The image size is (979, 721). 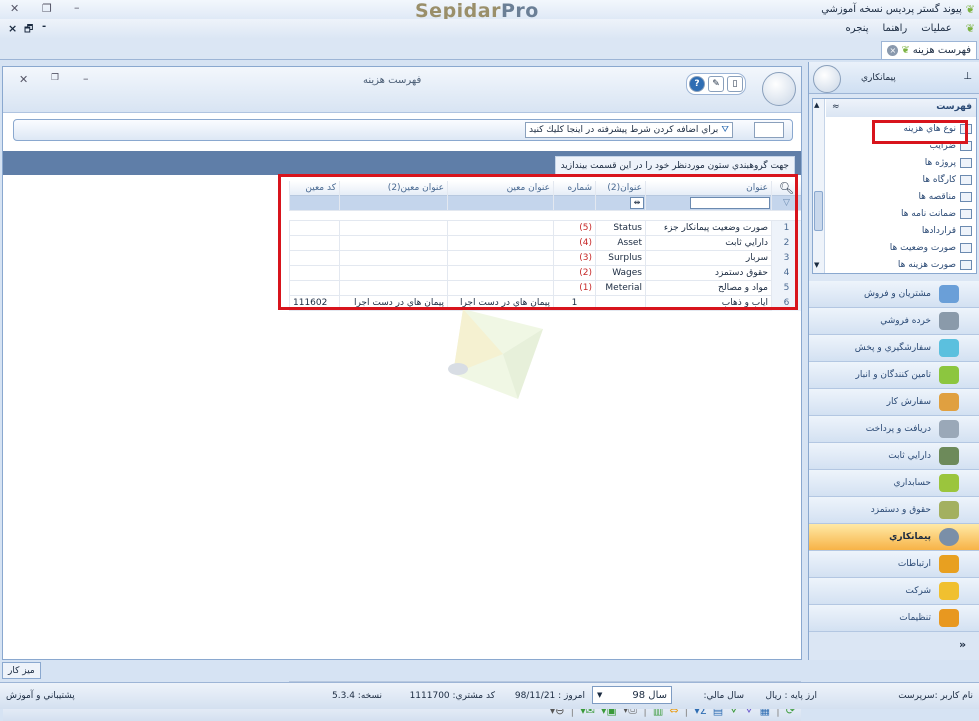 I want to click on nav-retail: خرده فروشي, so click(x=894, y=321).